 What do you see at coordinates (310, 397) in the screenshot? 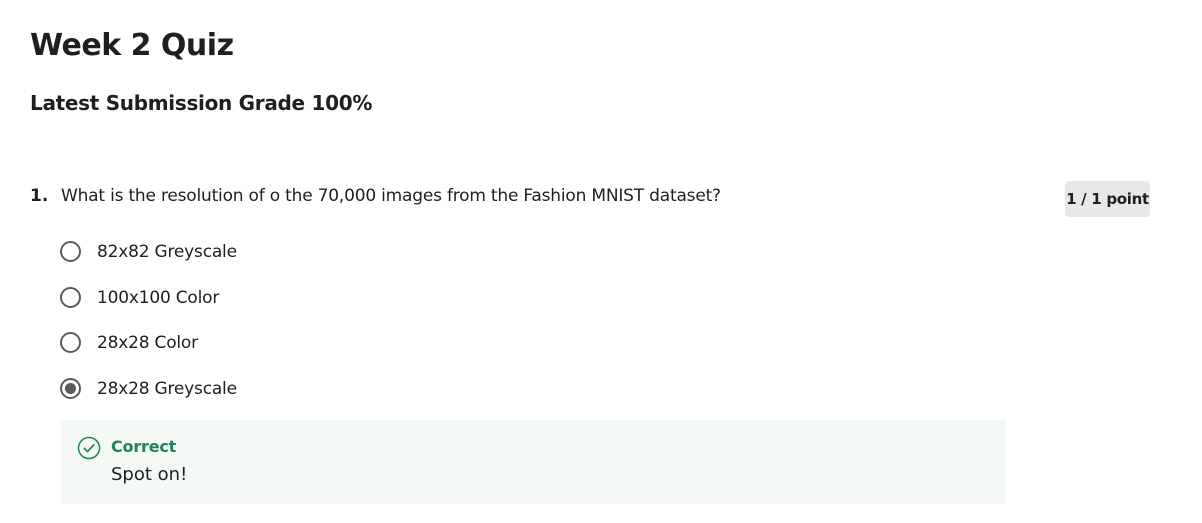
I see `answer-option-selected: 28x28 Greyscale` at bounding box center [310, 397].